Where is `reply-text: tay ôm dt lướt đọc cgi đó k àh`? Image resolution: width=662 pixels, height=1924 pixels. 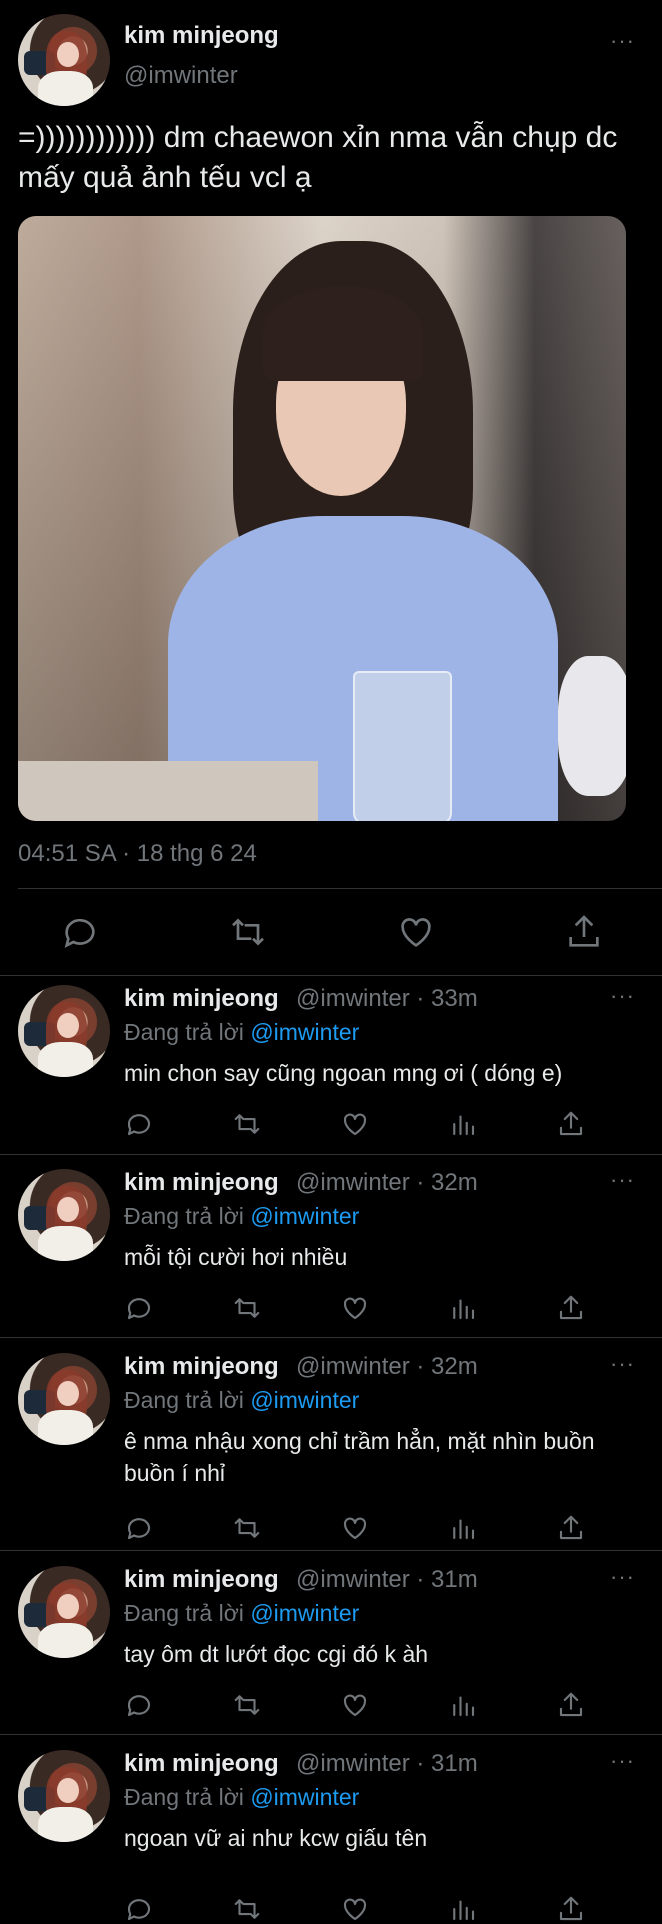
reply-text: tay ôm dt lướt đọc cgi đó k àh is located at coordinates (276, 1654).